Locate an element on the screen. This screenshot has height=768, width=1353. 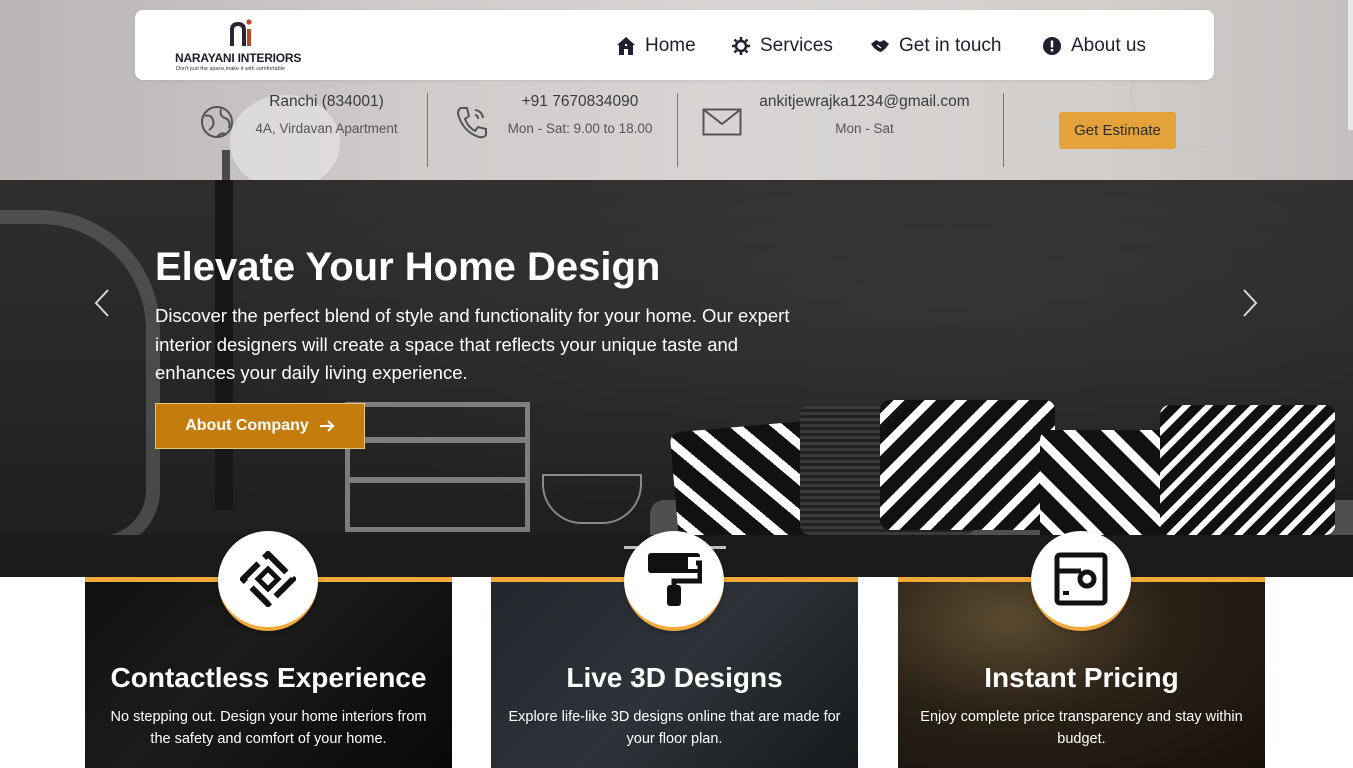
location-address: 4A, Virdavan Apartment is located at coordinates (326, 128).